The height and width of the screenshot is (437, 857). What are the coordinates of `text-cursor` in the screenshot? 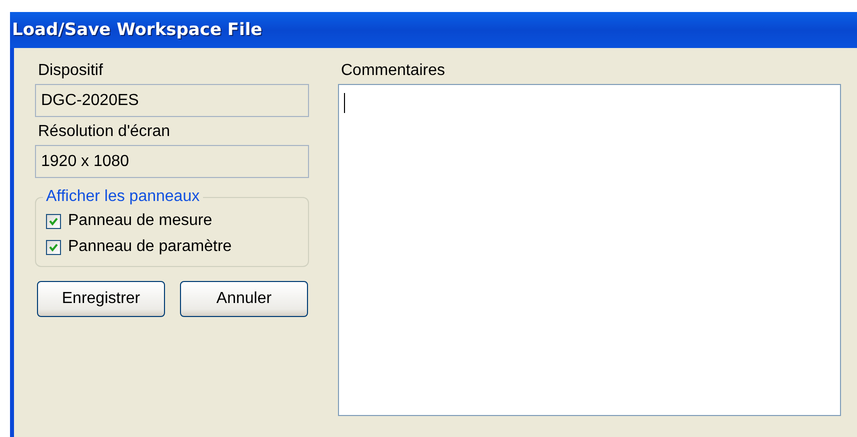 It's located at (344, 103).